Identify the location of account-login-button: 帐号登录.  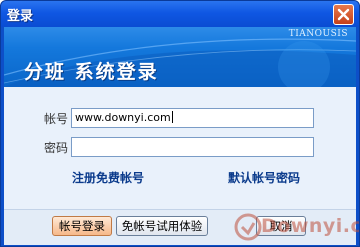
(82, 226).